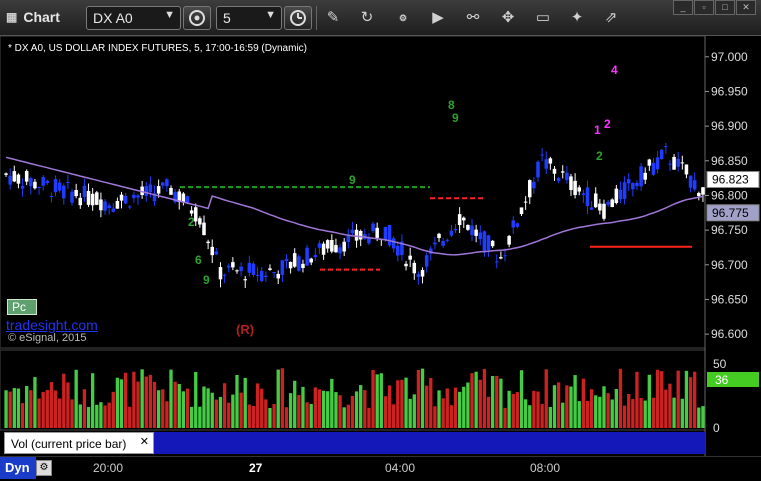  Describe the element at coordinates (298, 18) in the screenshot. I see `clock-button` at that location.